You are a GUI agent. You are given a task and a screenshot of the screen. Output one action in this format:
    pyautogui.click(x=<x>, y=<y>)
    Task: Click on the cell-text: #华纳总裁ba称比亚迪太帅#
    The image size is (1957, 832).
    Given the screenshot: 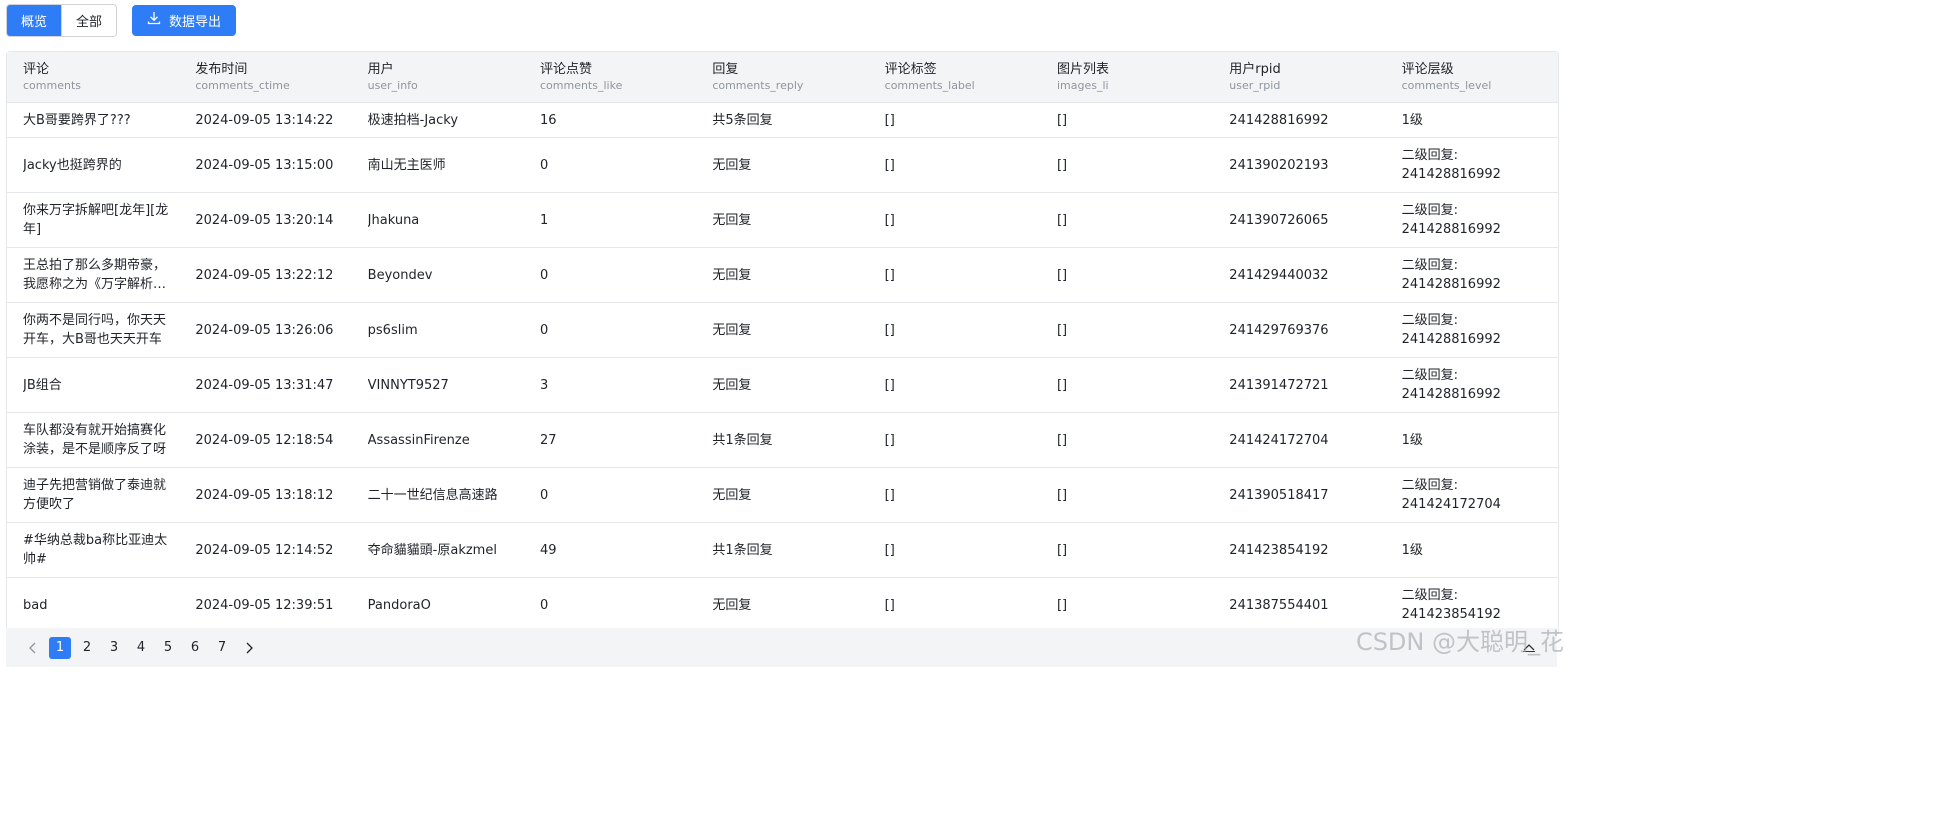 What is the action you would take?
    pyautogui.click(x=95, y=550)
    